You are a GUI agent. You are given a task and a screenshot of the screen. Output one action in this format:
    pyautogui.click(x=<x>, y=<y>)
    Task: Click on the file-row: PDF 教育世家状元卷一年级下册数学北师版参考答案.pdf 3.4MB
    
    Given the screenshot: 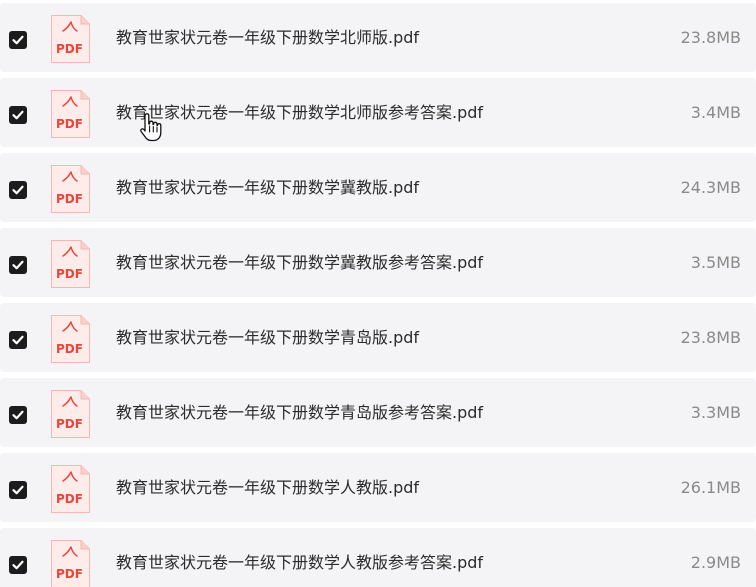 What is the action you would take?
    pyautogui.click(x=378, y=112)
    